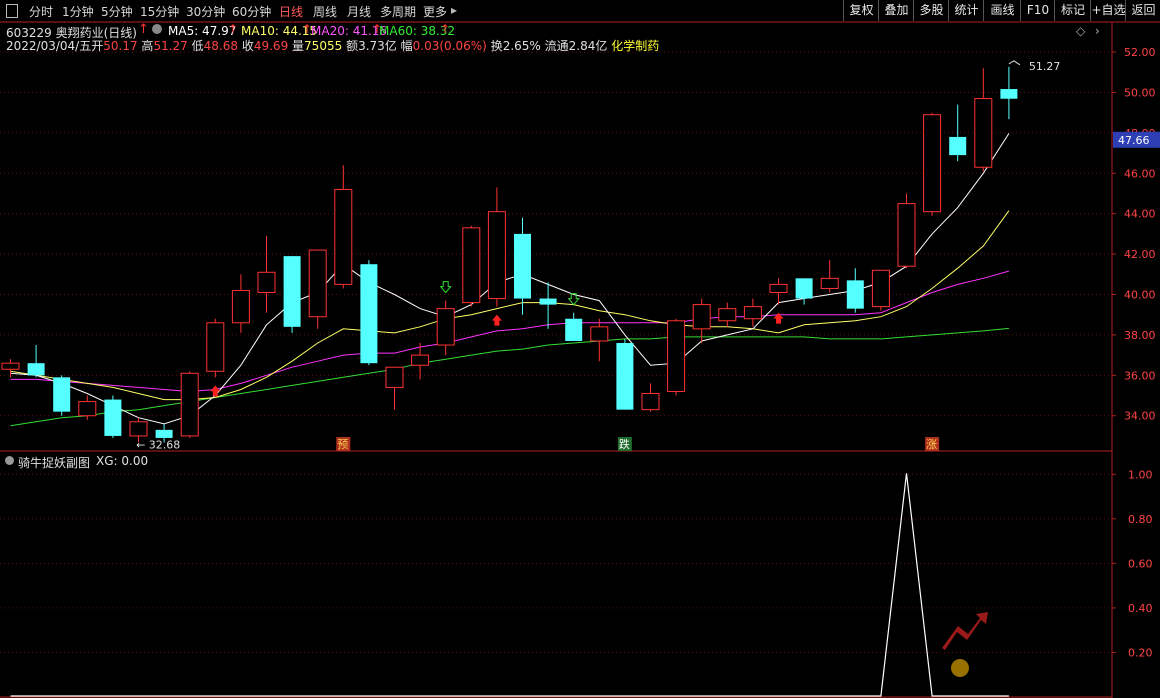 The width and height of the screenshot is (1160, 698). What do you see at coordinates (342, 444) in the screenshot?
I see `signal-marker-label: 预` at bounding box center [342, 444].